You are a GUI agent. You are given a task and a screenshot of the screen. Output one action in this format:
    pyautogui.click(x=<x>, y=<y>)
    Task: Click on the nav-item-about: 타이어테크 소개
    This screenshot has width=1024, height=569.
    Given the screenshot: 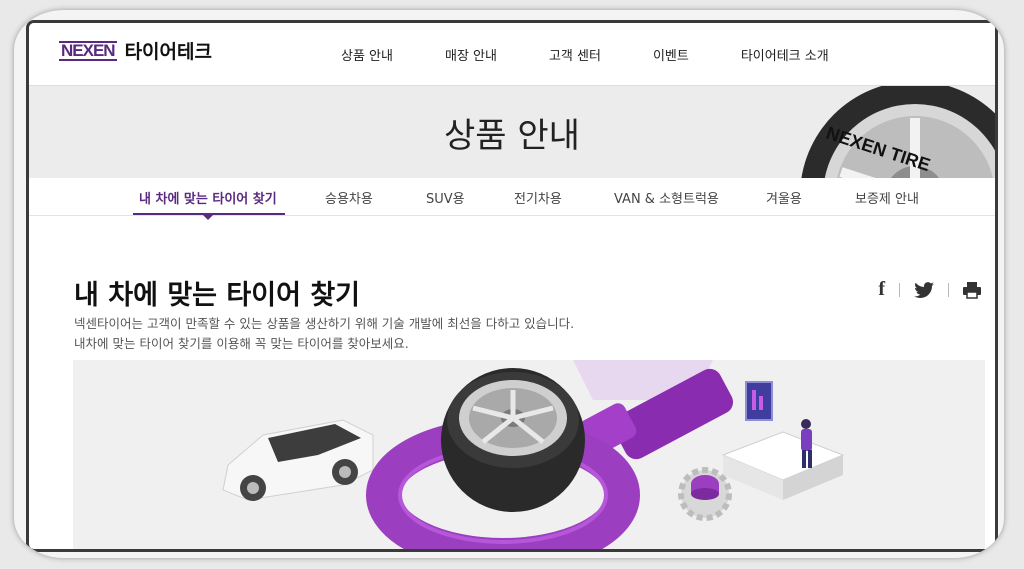 What is the action you would take?
    pyautogui.click(x=785, y=54)
    